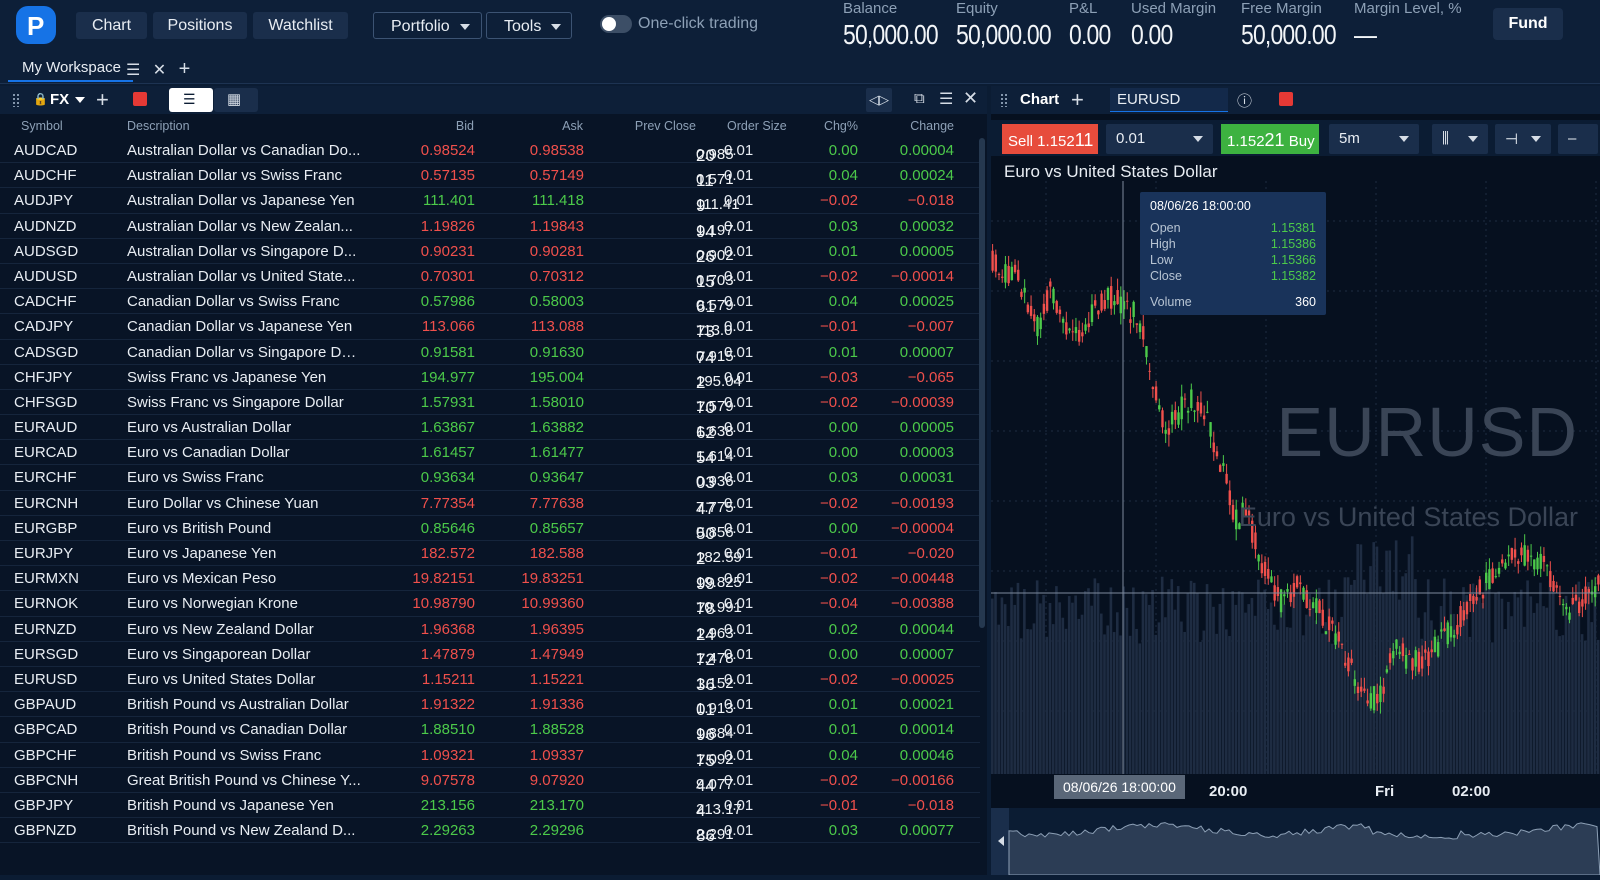 This screenshot has width=1600, height=880. I want to click on group-selector: FX, so click(68, 99).